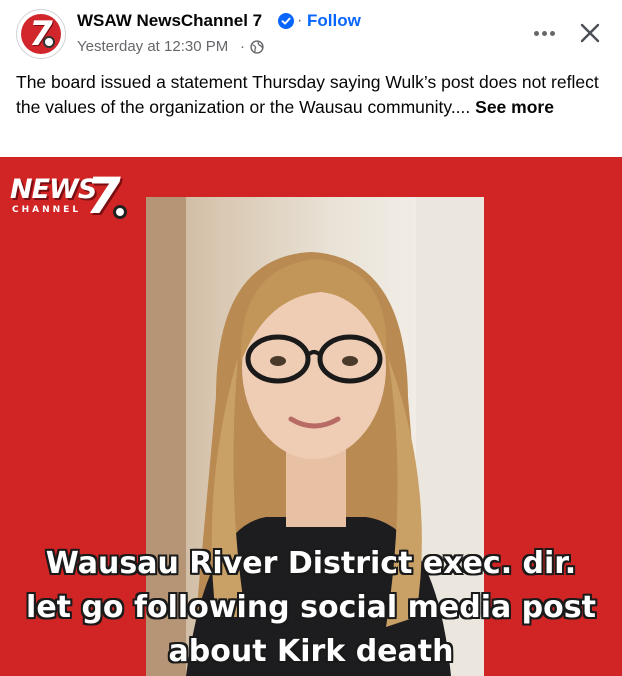 The image size is (622, 676). I want to click on newschannel-7-logo: NEWS CHANNEL 7, so click(70, 198).